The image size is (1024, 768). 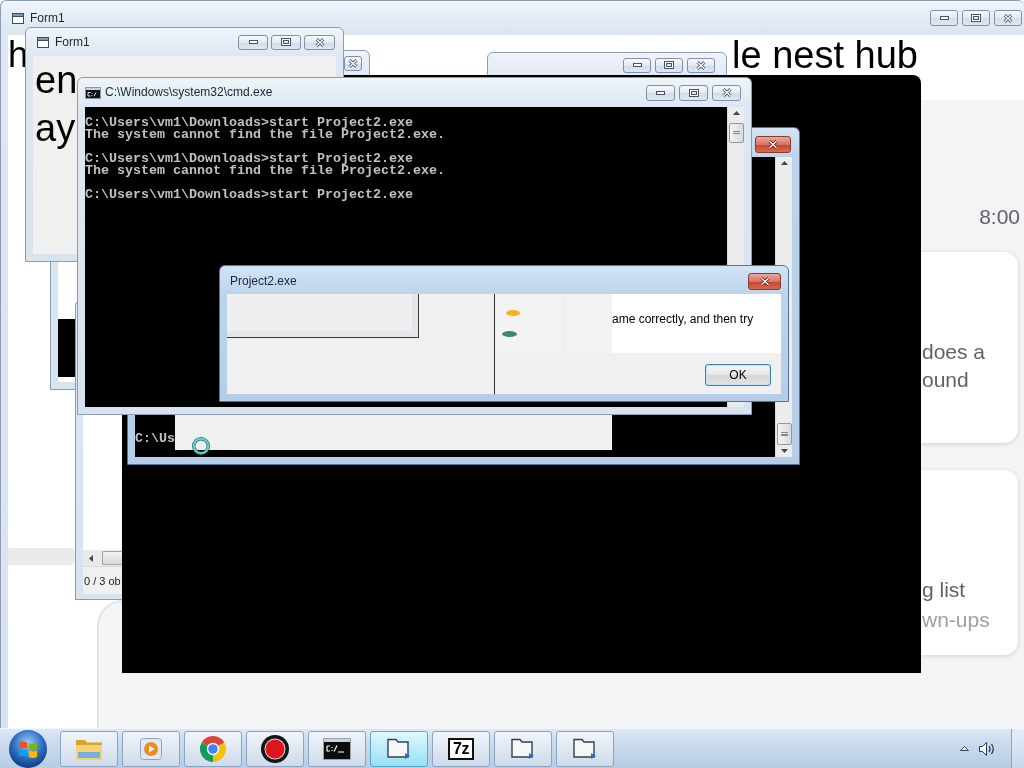 What do you see at coordinates (91, 558) in the screenshot?
I see `caret-left-icon` at bounding box center [91, 558].